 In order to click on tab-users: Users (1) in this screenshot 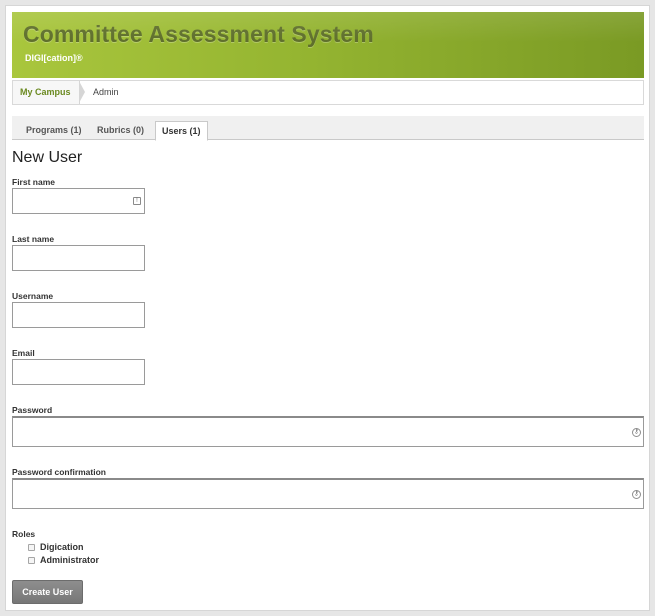, I will do `click(181, 131)`.